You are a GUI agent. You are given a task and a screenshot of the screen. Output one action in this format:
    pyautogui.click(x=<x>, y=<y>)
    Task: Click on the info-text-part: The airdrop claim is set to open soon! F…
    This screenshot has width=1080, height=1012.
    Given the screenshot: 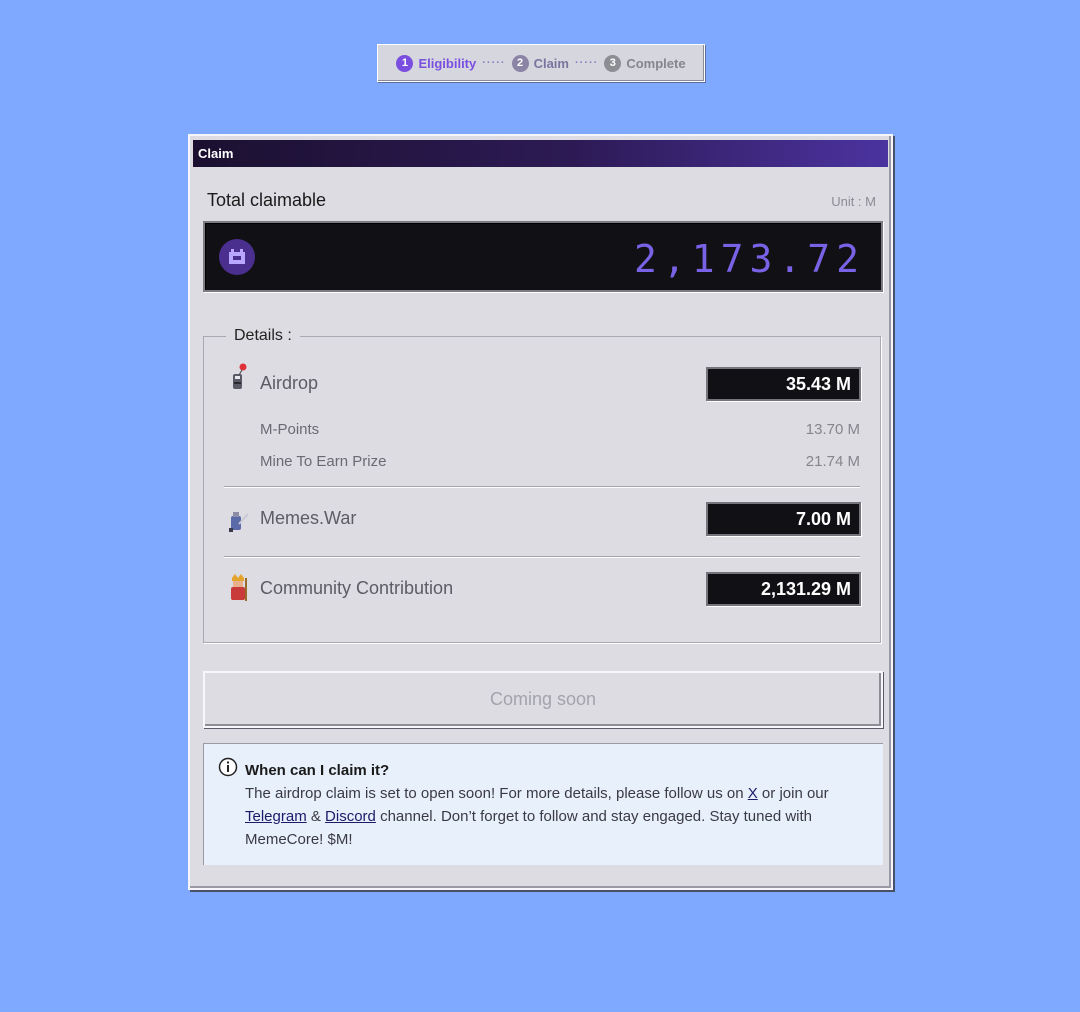 What is the action you would take?
    pyautogui.click(x=496, y=793)
    